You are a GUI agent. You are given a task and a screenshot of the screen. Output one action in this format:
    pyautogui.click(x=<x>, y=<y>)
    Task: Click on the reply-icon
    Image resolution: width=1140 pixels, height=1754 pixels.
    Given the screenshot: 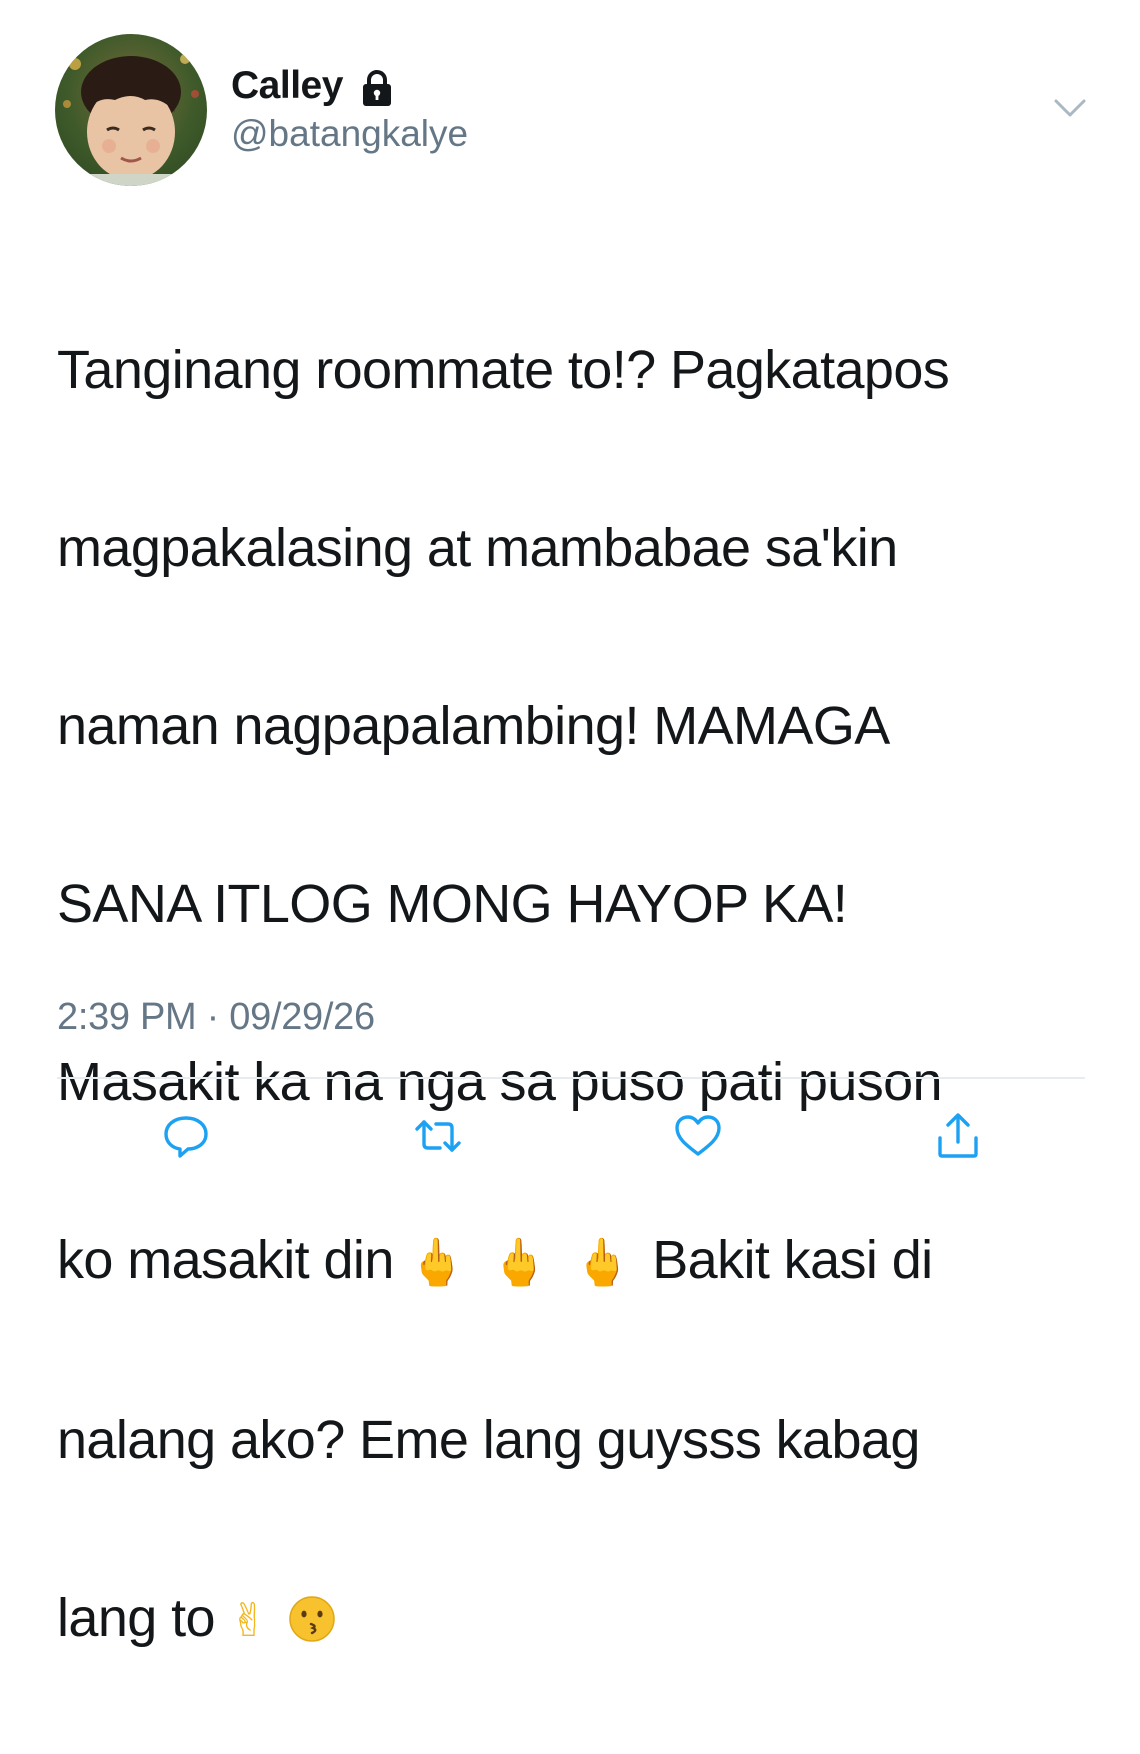 What is the action you would take?
    pyautogui.click(x=186, y=1137)
    